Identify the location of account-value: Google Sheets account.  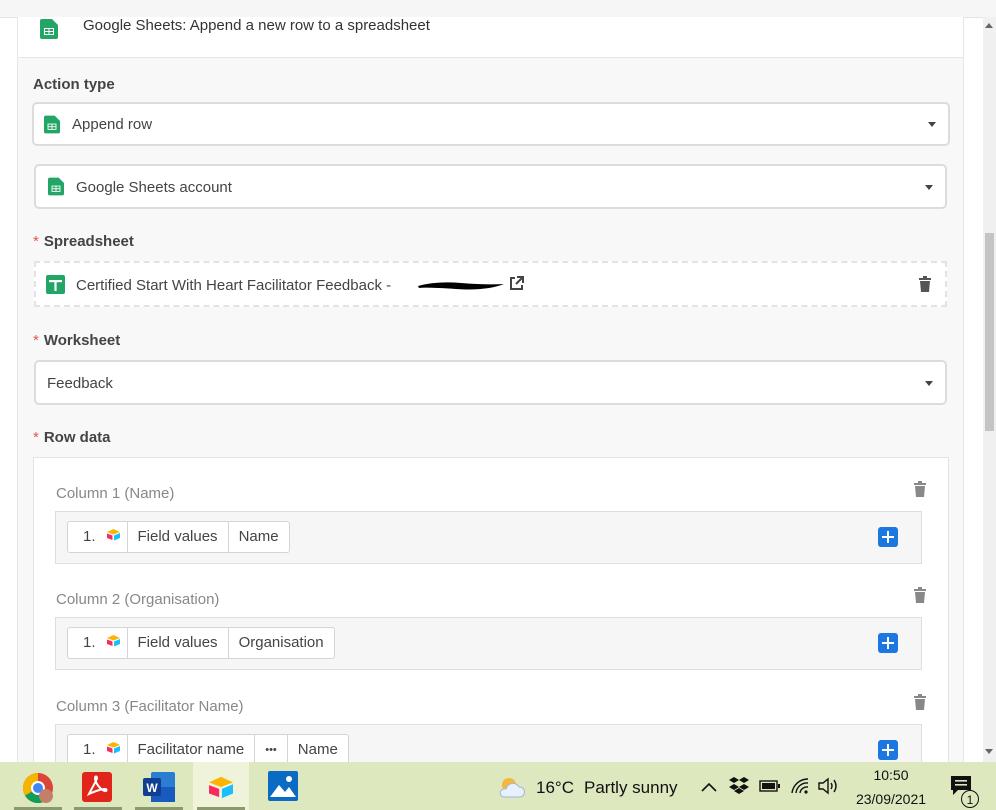
(154, 187).